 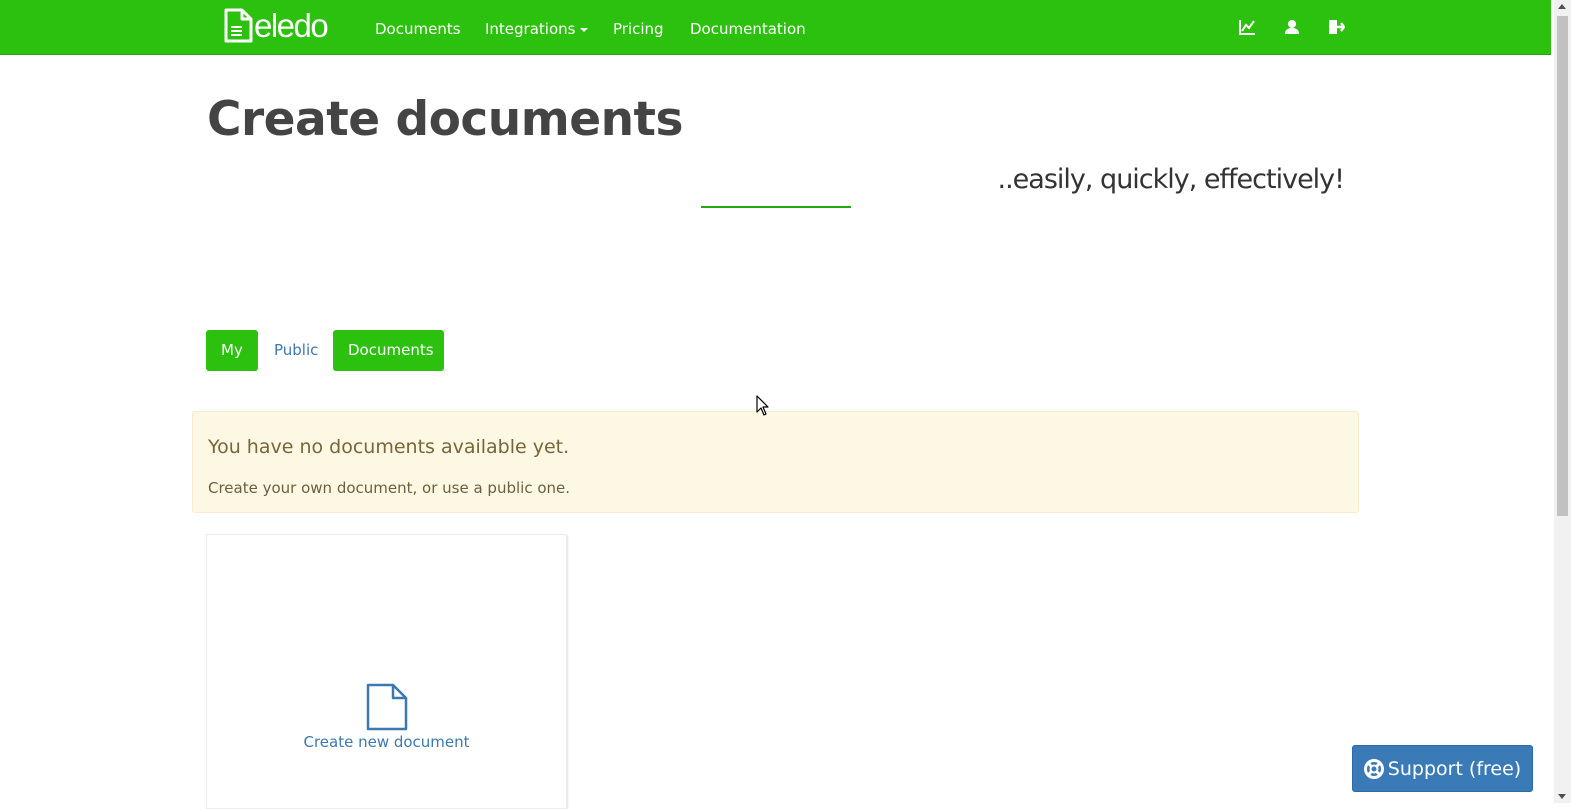 What do you see at coordinates (291, 25) in the screenshot?
I see `brand-name: eledo` at bounding box center [291, 25].